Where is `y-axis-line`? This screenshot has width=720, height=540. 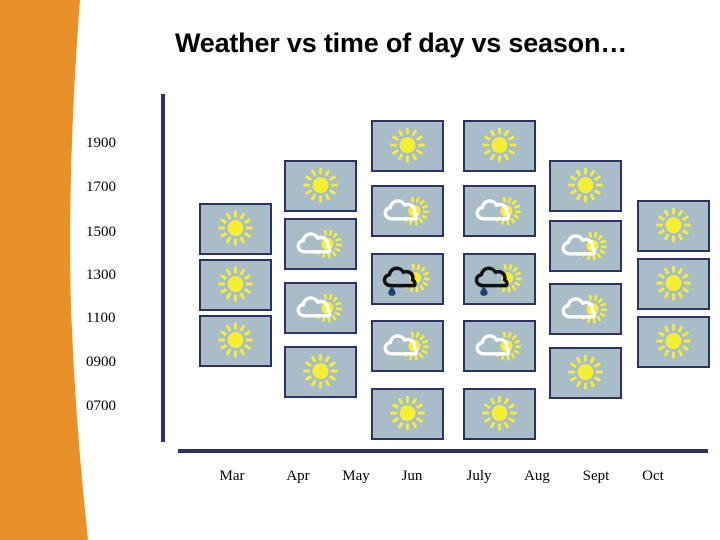 y-axis-line is located at coordinates (163, 268).